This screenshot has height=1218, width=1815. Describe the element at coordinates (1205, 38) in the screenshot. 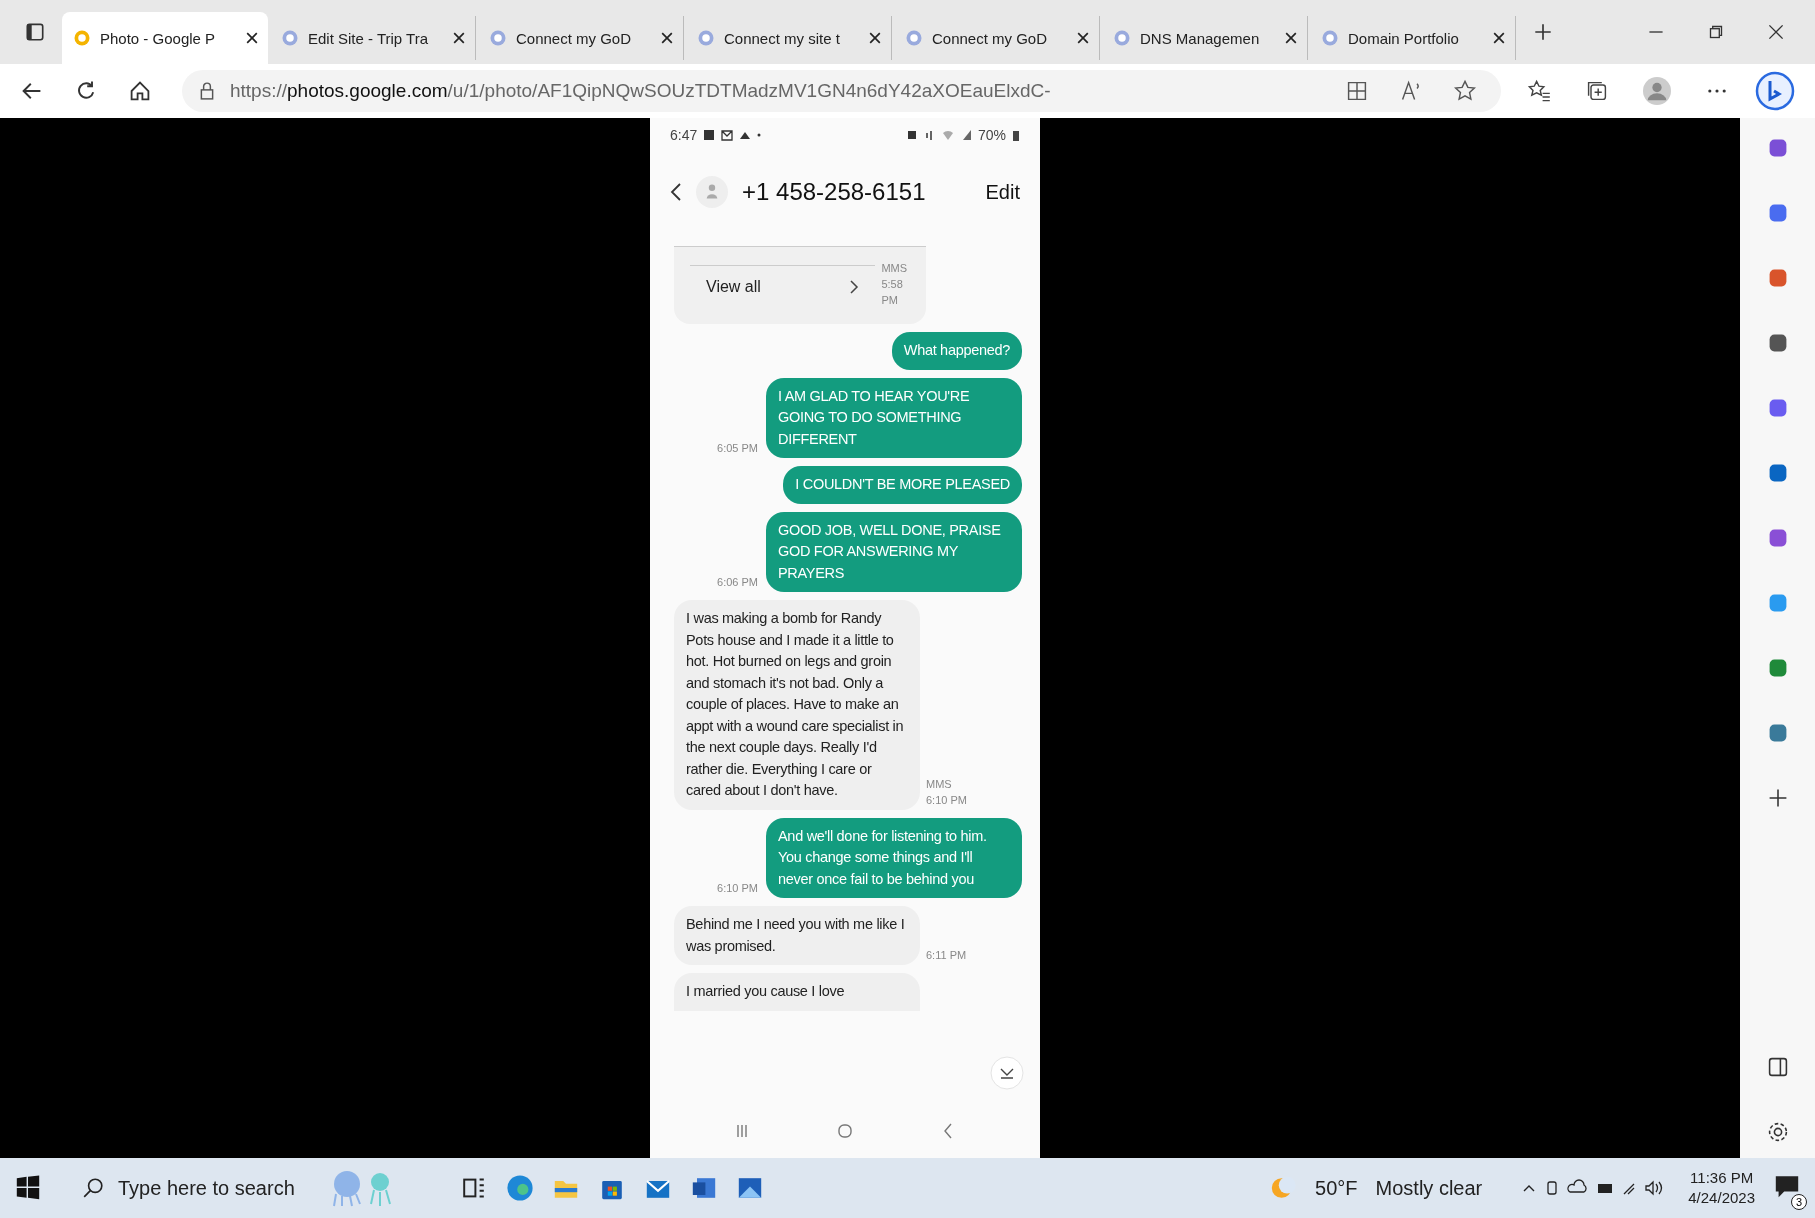

I see `browser-tab: DNS Managemen` at that location.